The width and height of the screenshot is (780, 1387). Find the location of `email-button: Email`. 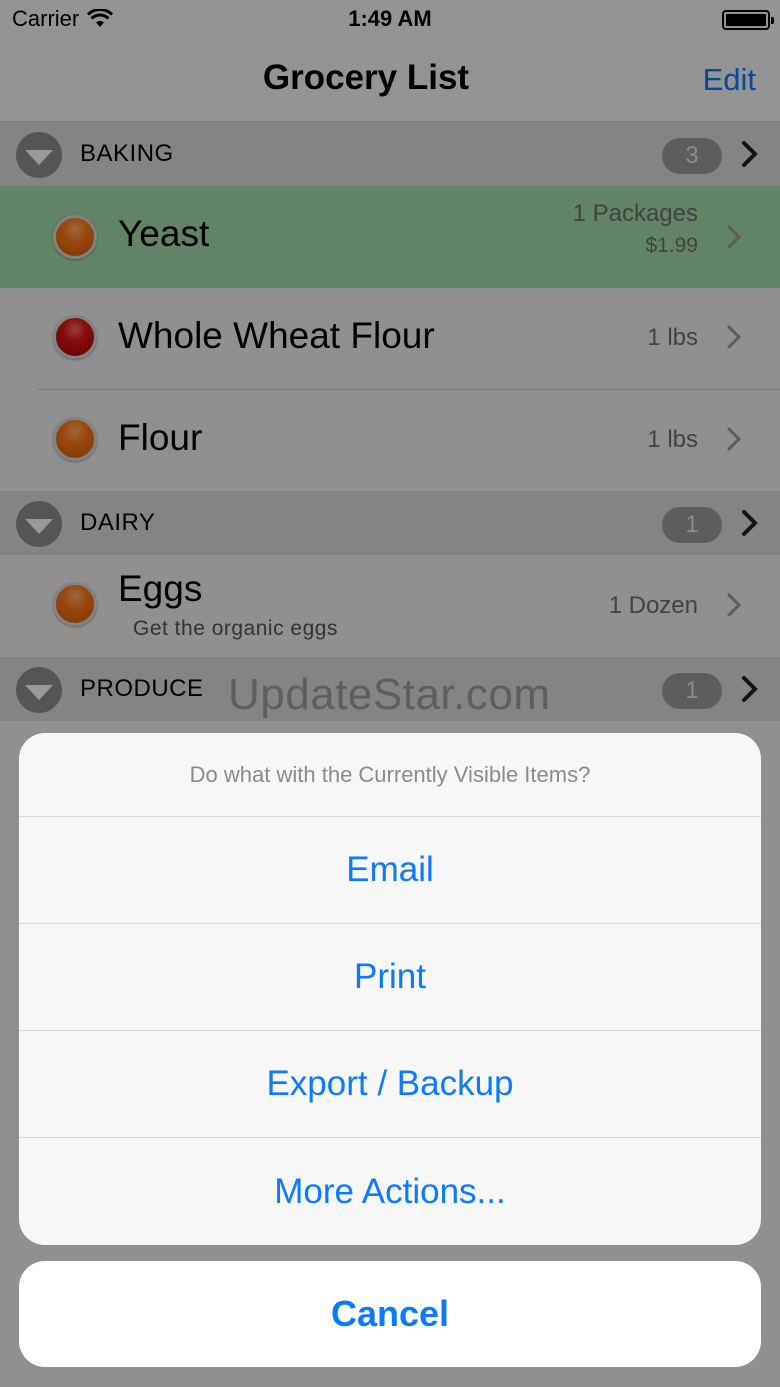

email-button: Email is located at coordinates (390, 870).